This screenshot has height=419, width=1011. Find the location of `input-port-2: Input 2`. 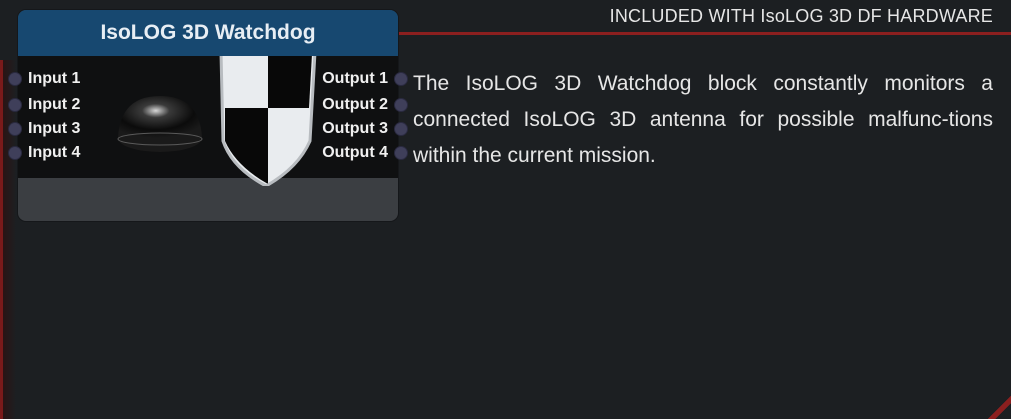

input-port-2: Input 2 is located at coordinates (44, 105).